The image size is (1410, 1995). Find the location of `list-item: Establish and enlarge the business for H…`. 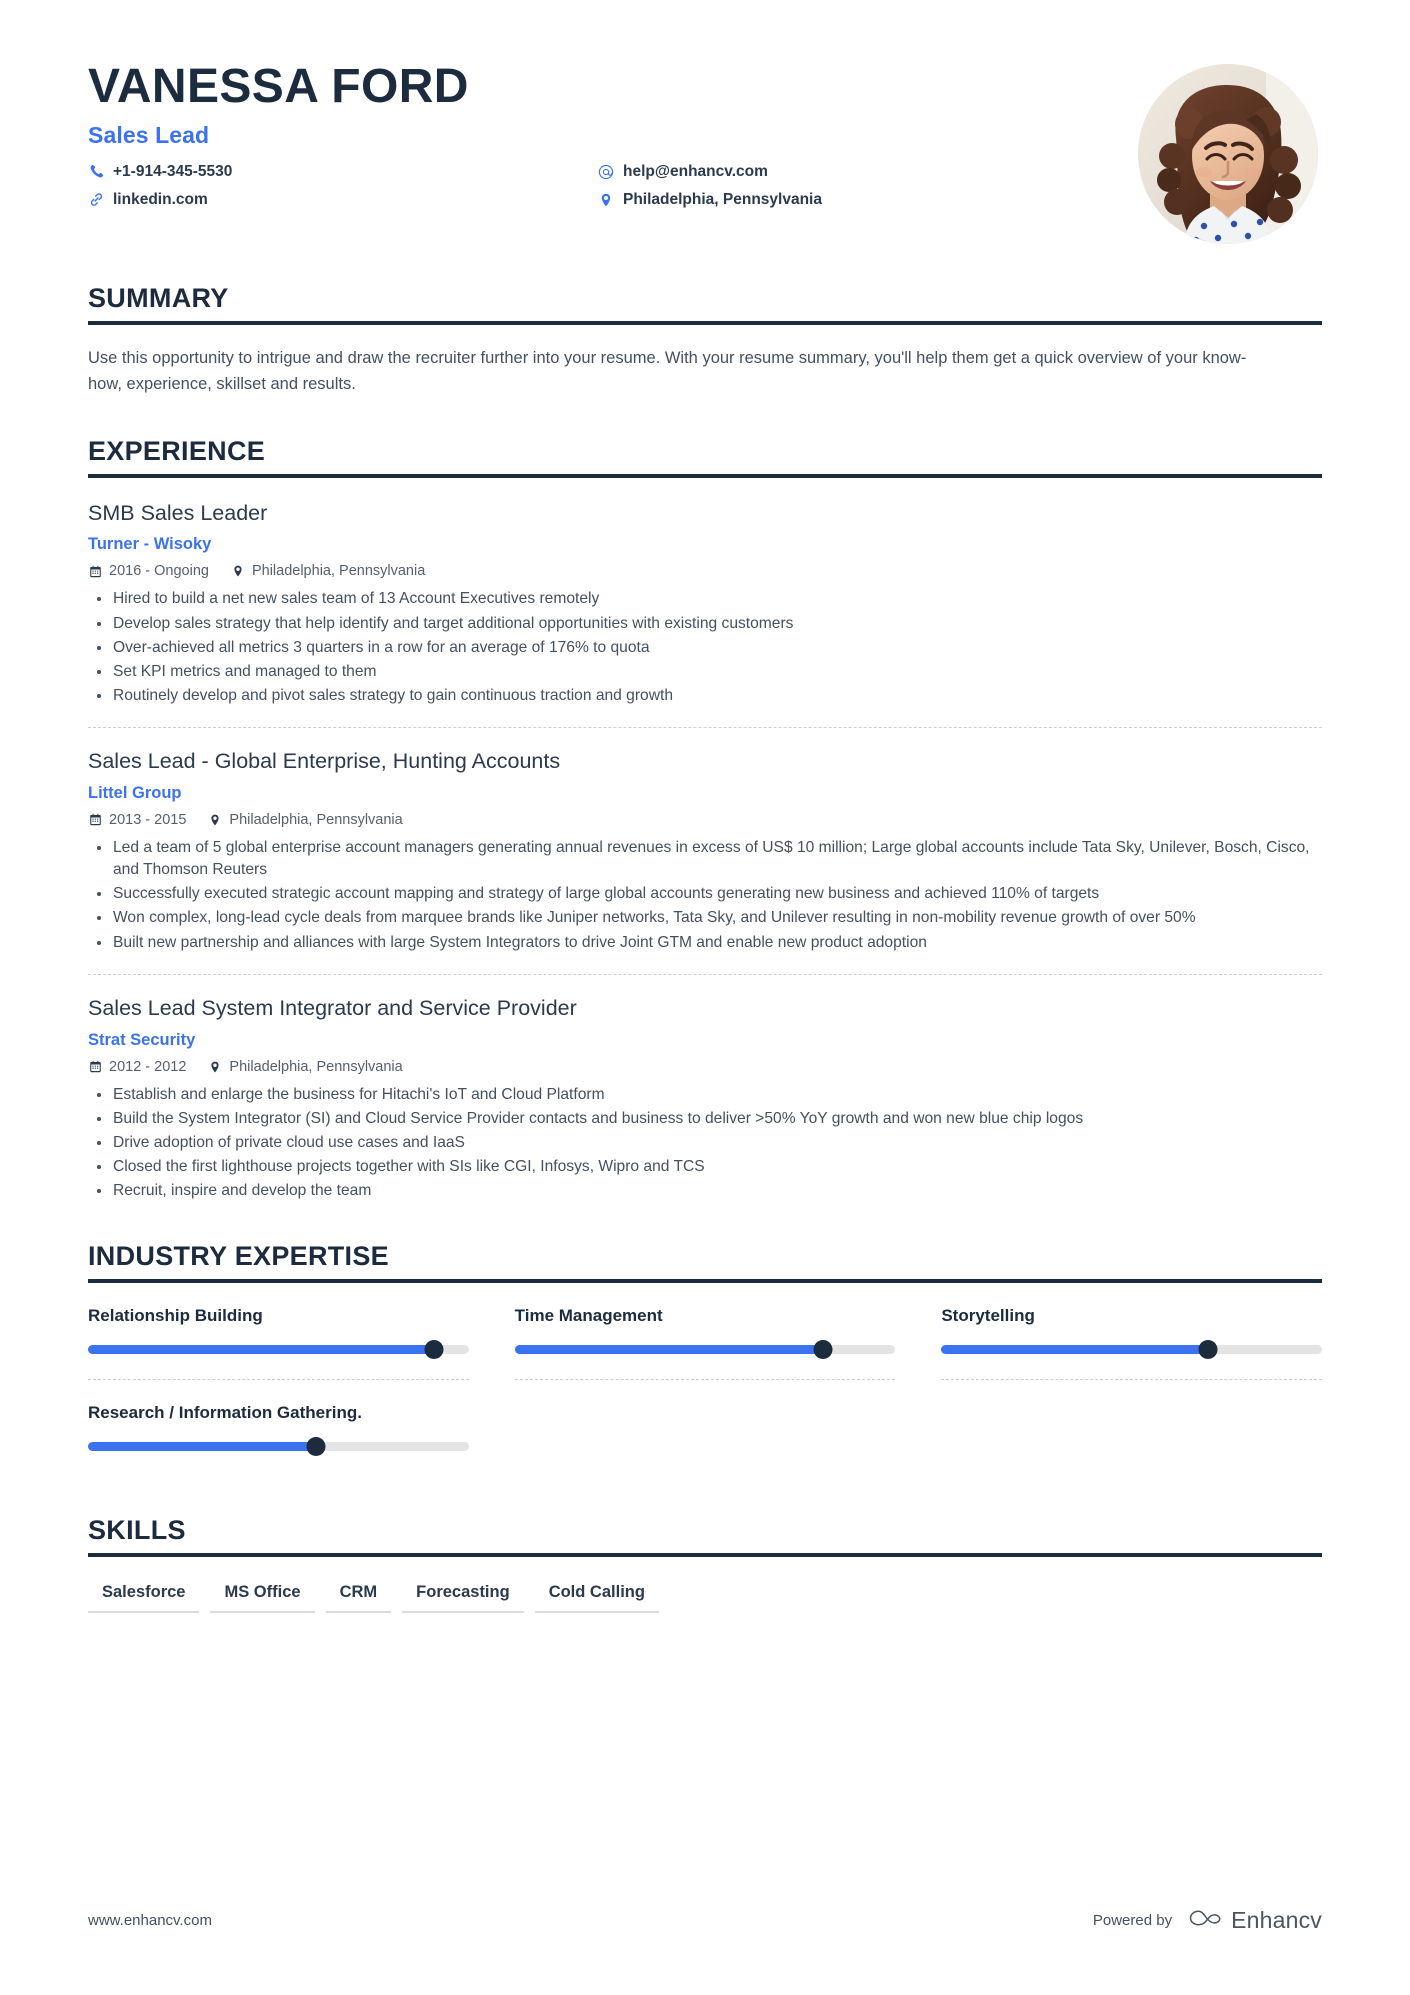

list-item: Establish and enlarge the business for H… is located at coordinates (705, 1095).